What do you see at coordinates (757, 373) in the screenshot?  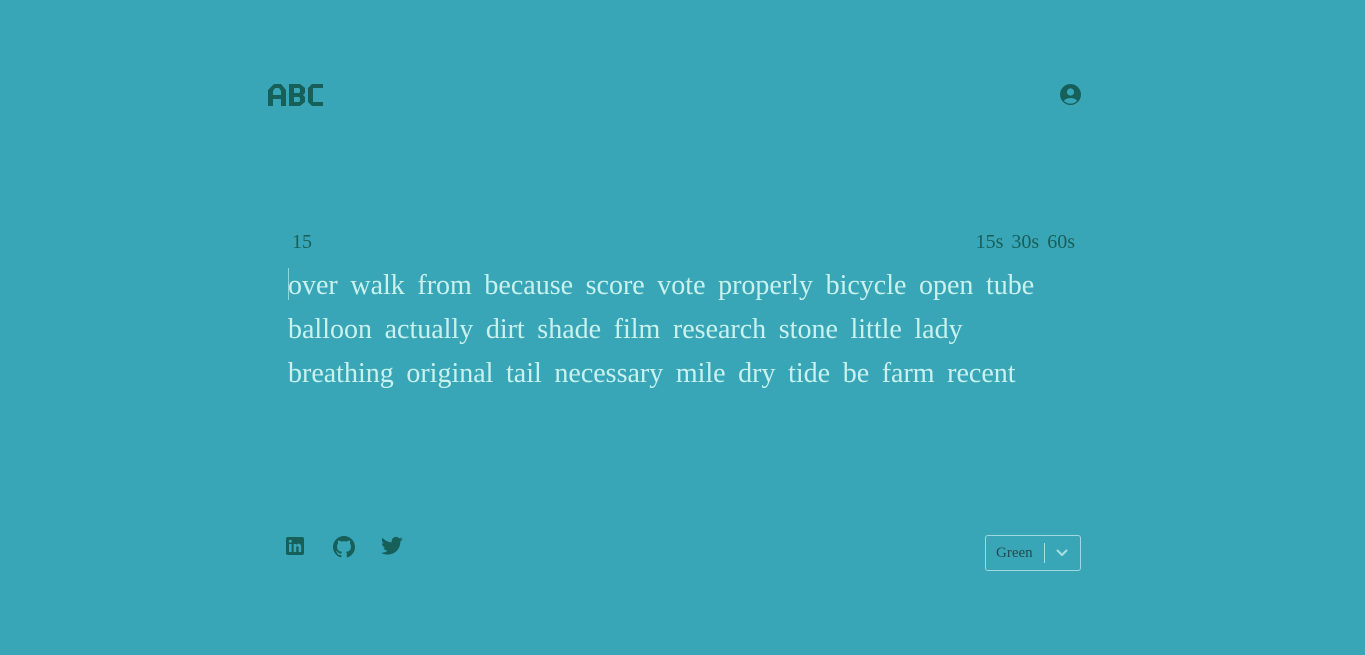 I see `word: dry` at bounding box center [757, 373].